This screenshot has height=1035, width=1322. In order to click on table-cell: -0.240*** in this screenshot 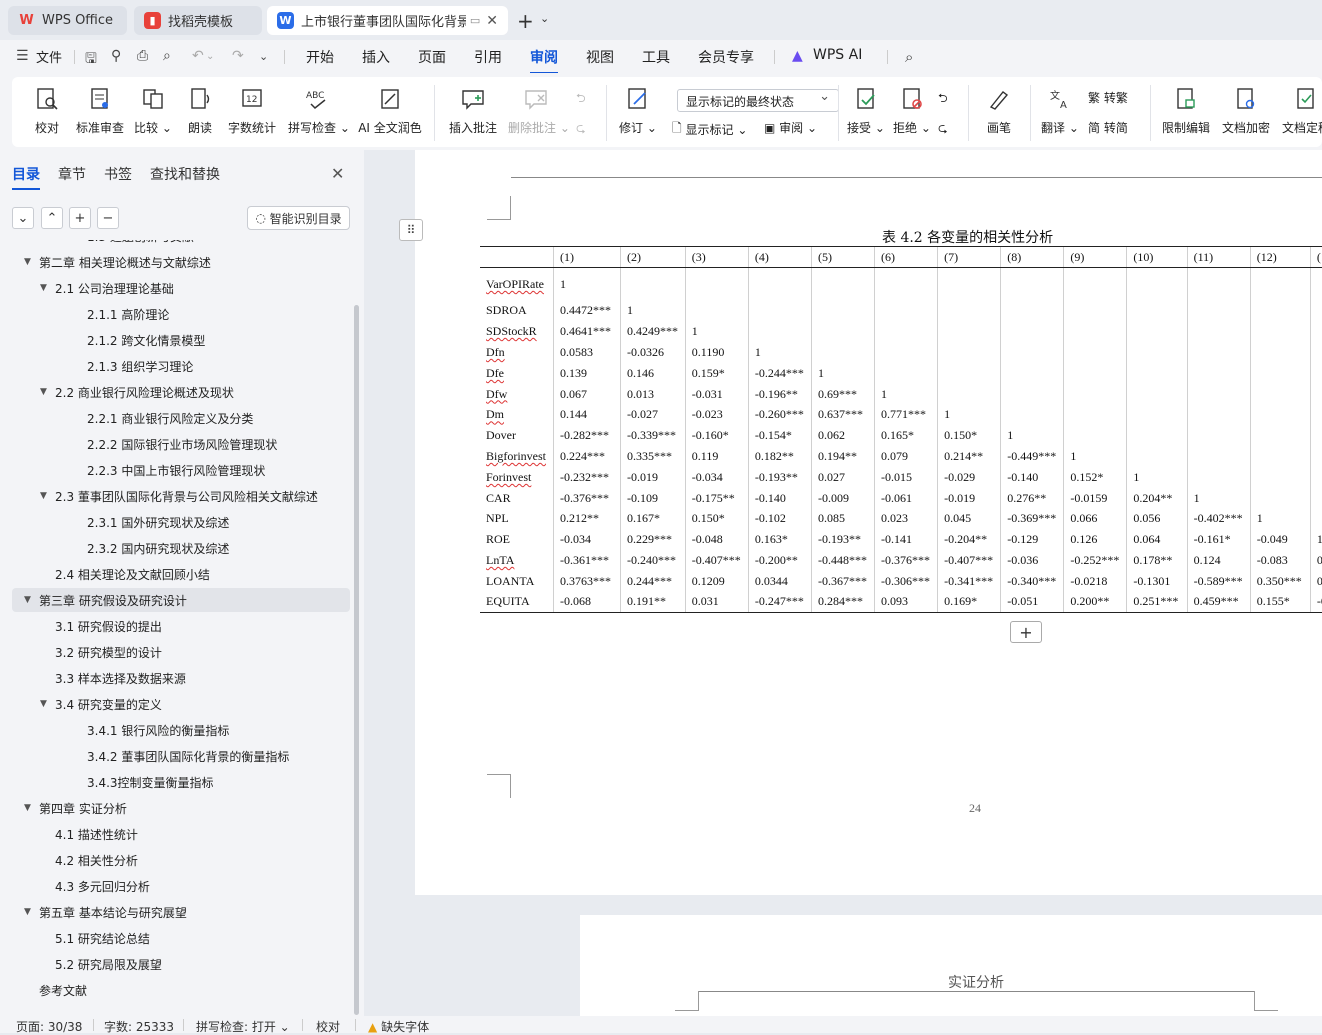, I will do `click(652, 560)`.